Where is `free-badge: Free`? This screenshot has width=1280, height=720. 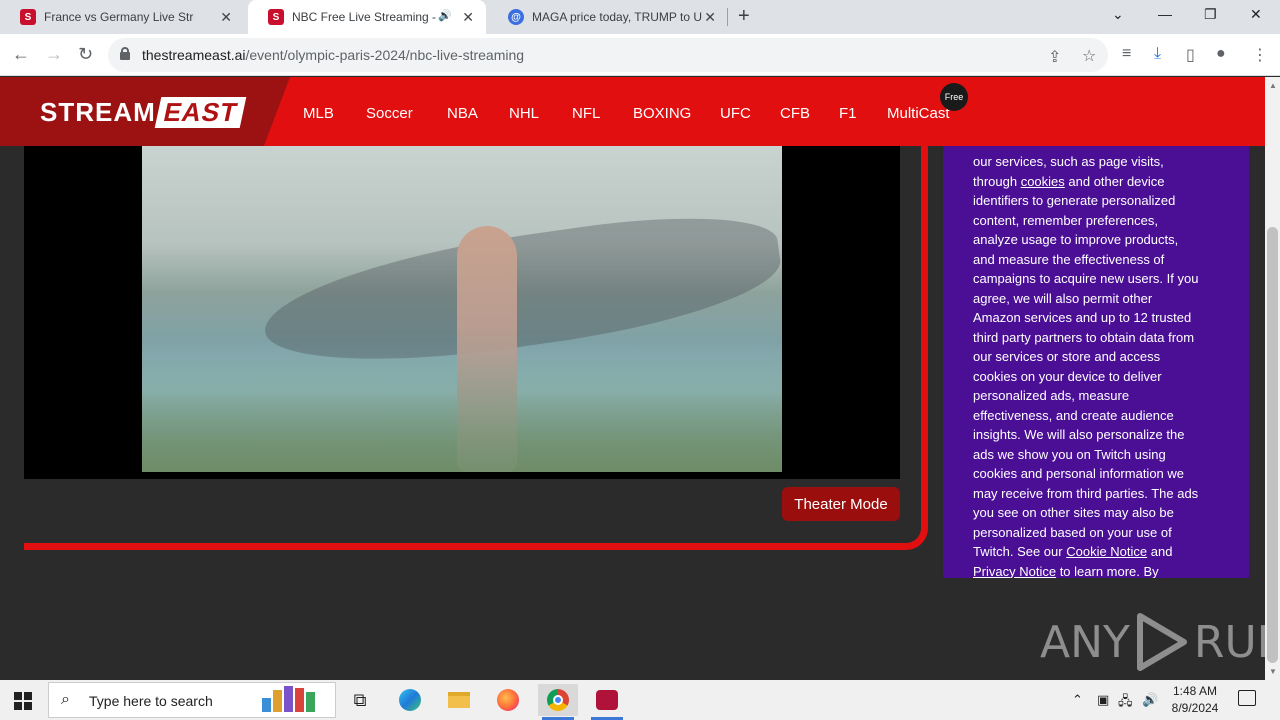
free-badge: Free is located at coordinates (954, 97).